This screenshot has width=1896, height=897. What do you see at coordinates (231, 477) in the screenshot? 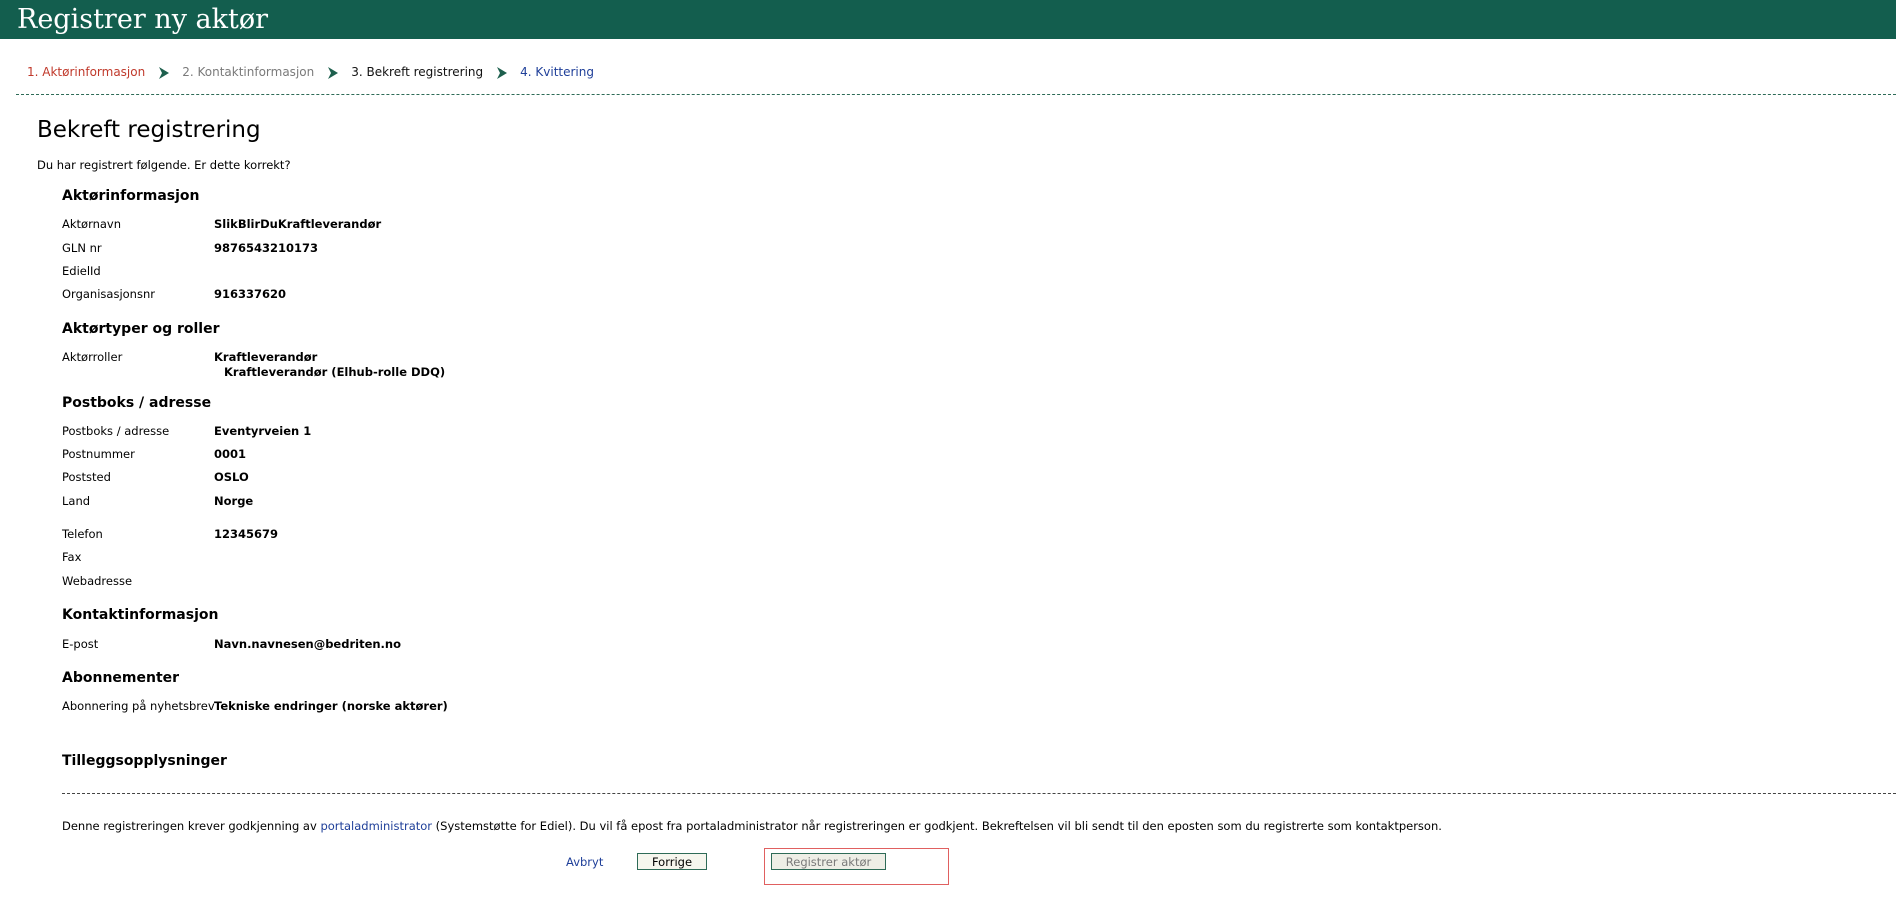
I see `city-value: OSLO` at bounding box center [231, 477].